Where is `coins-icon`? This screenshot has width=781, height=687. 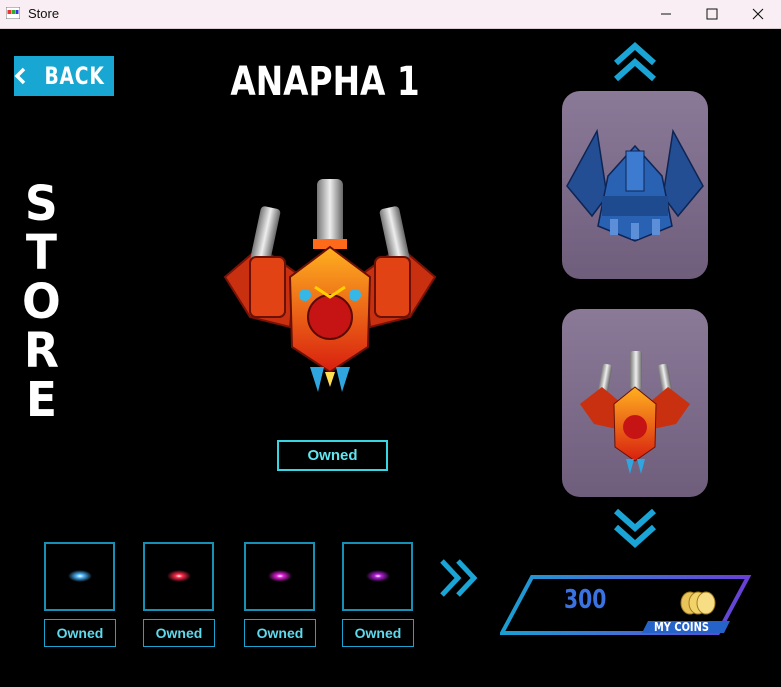 coins-icon is located at coordinates (698, 603).